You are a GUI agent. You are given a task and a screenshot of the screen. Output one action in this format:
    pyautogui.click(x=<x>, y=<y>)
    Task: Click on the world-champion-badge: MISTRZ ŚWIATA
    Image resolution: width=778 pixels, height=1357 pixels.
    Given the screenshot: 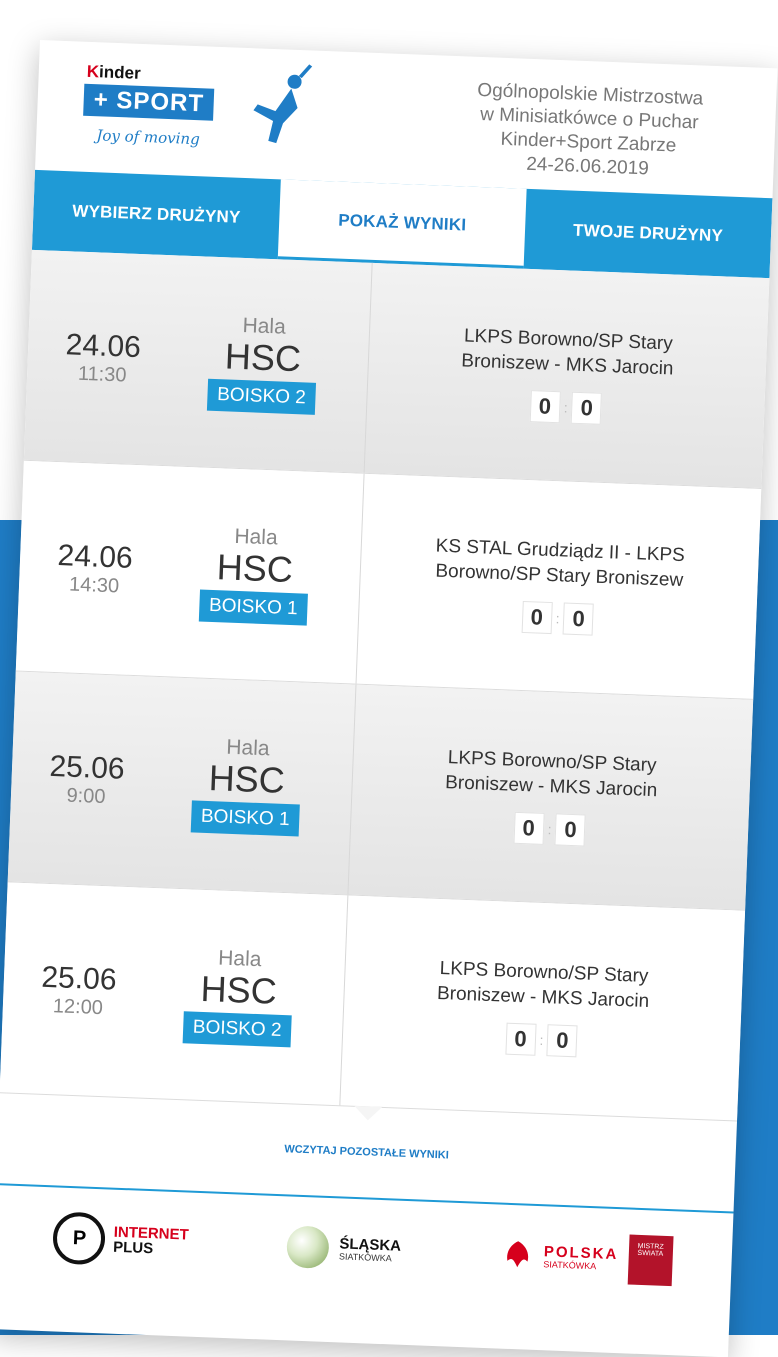 What is the action you would take?
    pyautogui.click(x=650, y=1260)
    